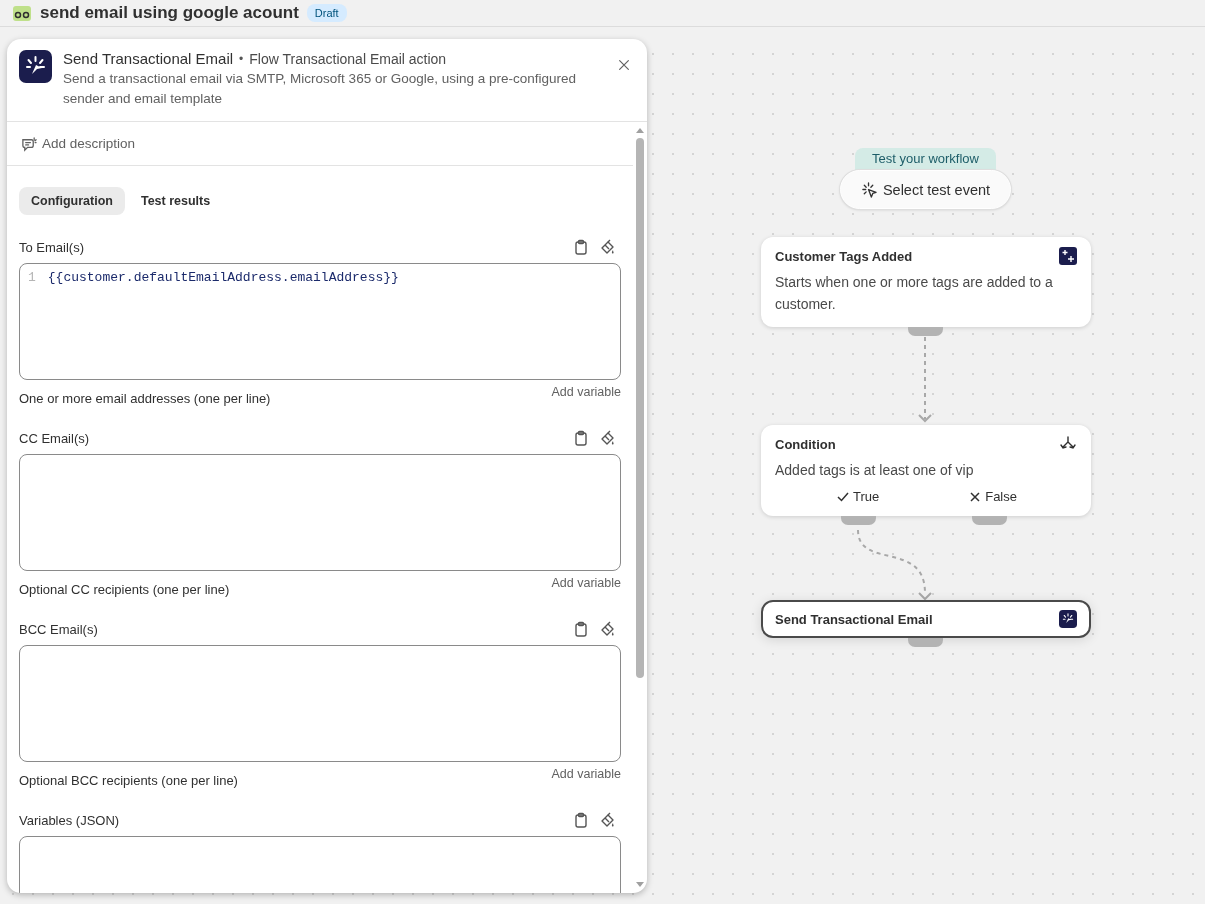 The height and width of the screenshot is (904, 1205). Describe the element at coordinates (29, 143) in the screenshot. I see `comment-icon` at that location.